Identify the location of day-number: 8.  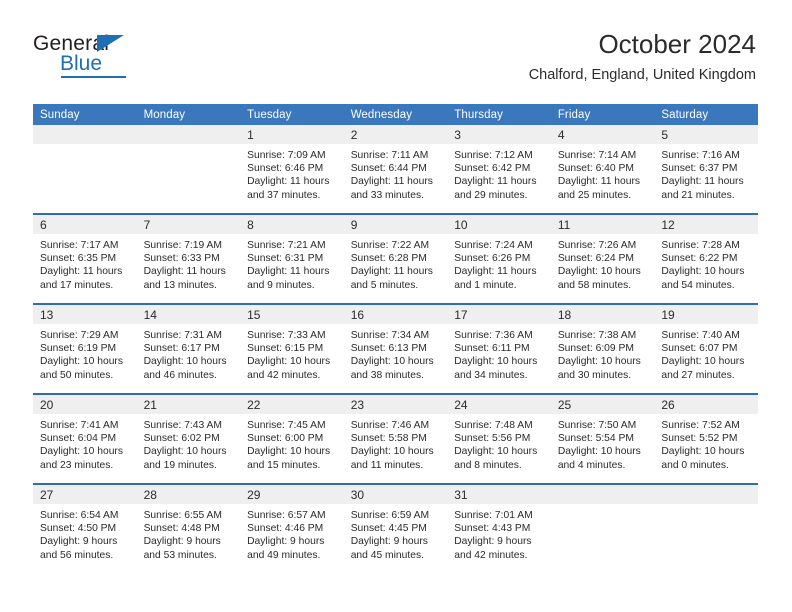
(292, 224).